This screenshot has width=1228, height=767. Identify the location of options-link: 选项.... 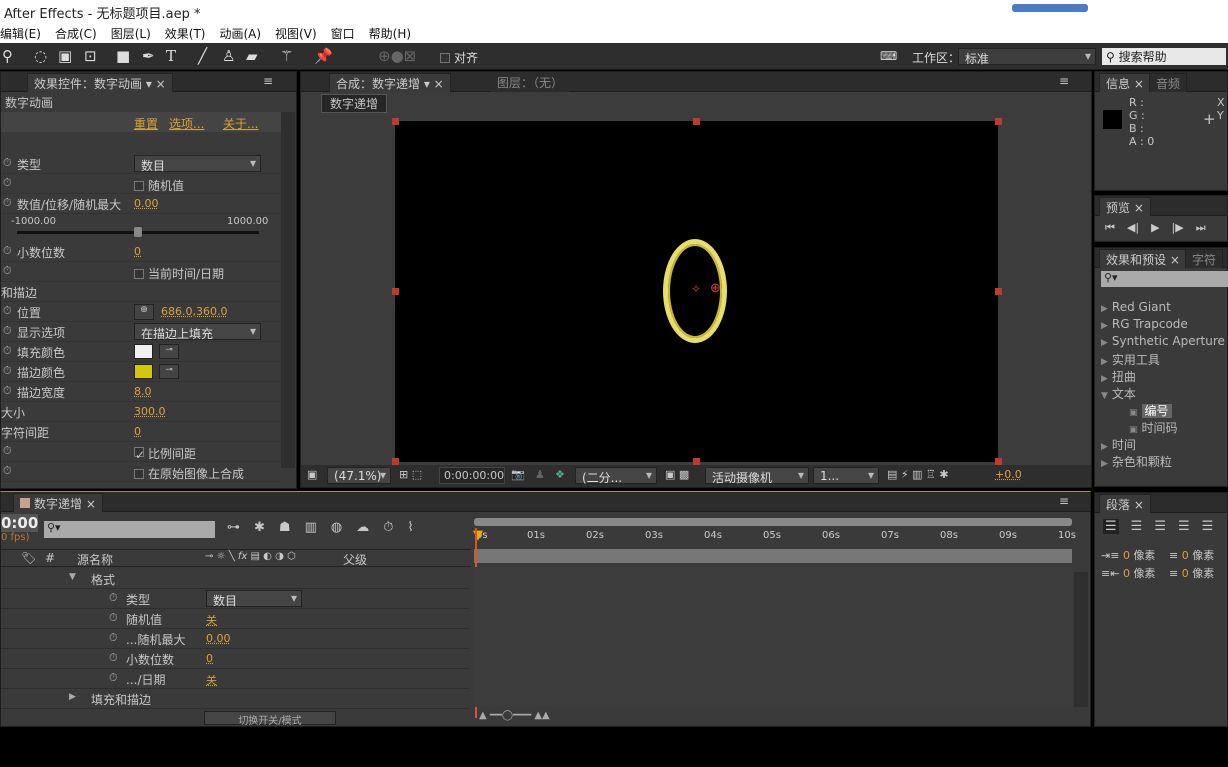
(186, 123).